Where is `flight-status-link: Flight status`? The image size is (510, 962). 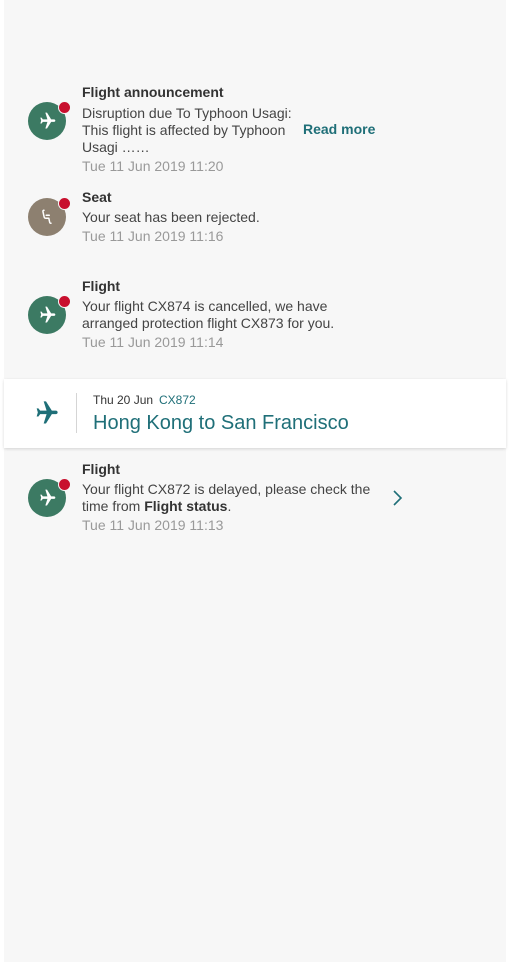
flight-status-link: Flight status is located at coordinates (185, 506).